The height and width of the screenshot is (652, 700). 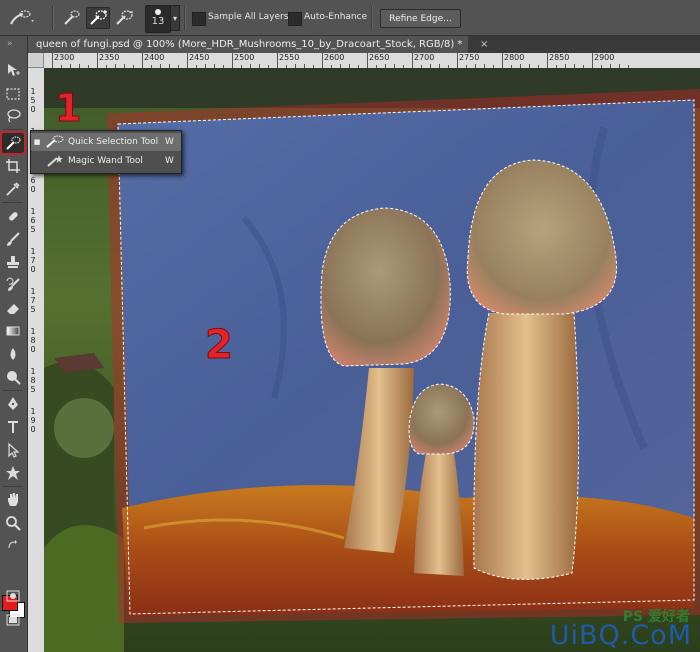 I want to click on ruler-label: 2450, so click(x=199, y=57).